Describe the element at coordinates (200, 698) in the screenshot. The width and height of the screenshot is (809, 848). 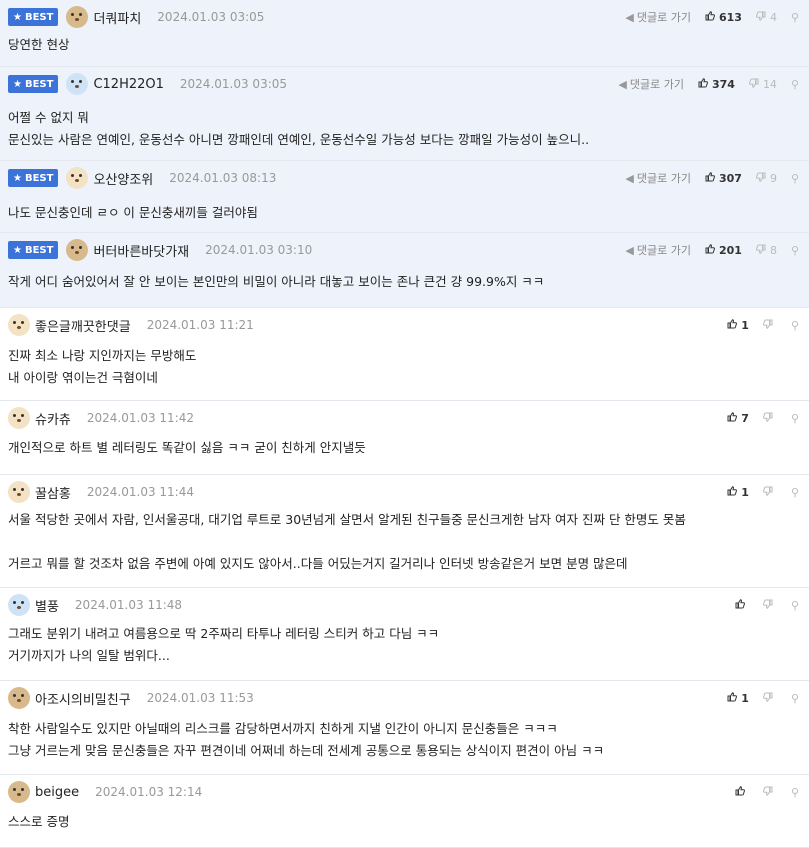
I see `timestamp: 2024.01.03 11:53` at that location.